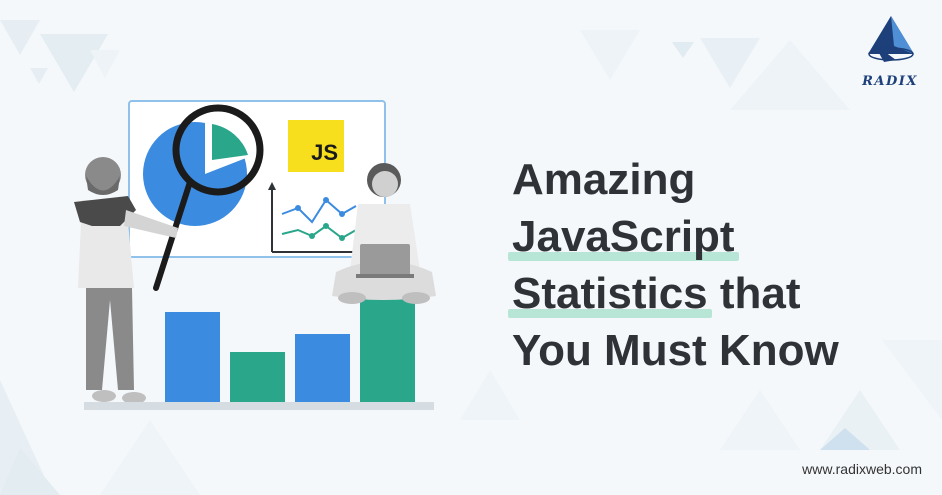  What do you see at coordinates (316, 146) in the screenshot?
I see `js-badge: JS` at bounding box center [316, 146].